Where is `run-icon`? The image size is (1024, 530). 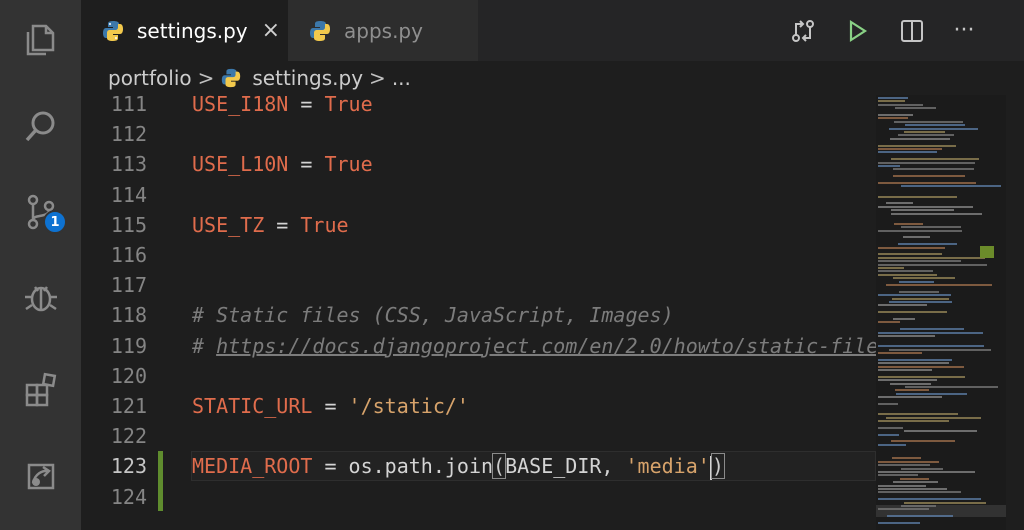 run-icon is located at coordinates (857, 30).